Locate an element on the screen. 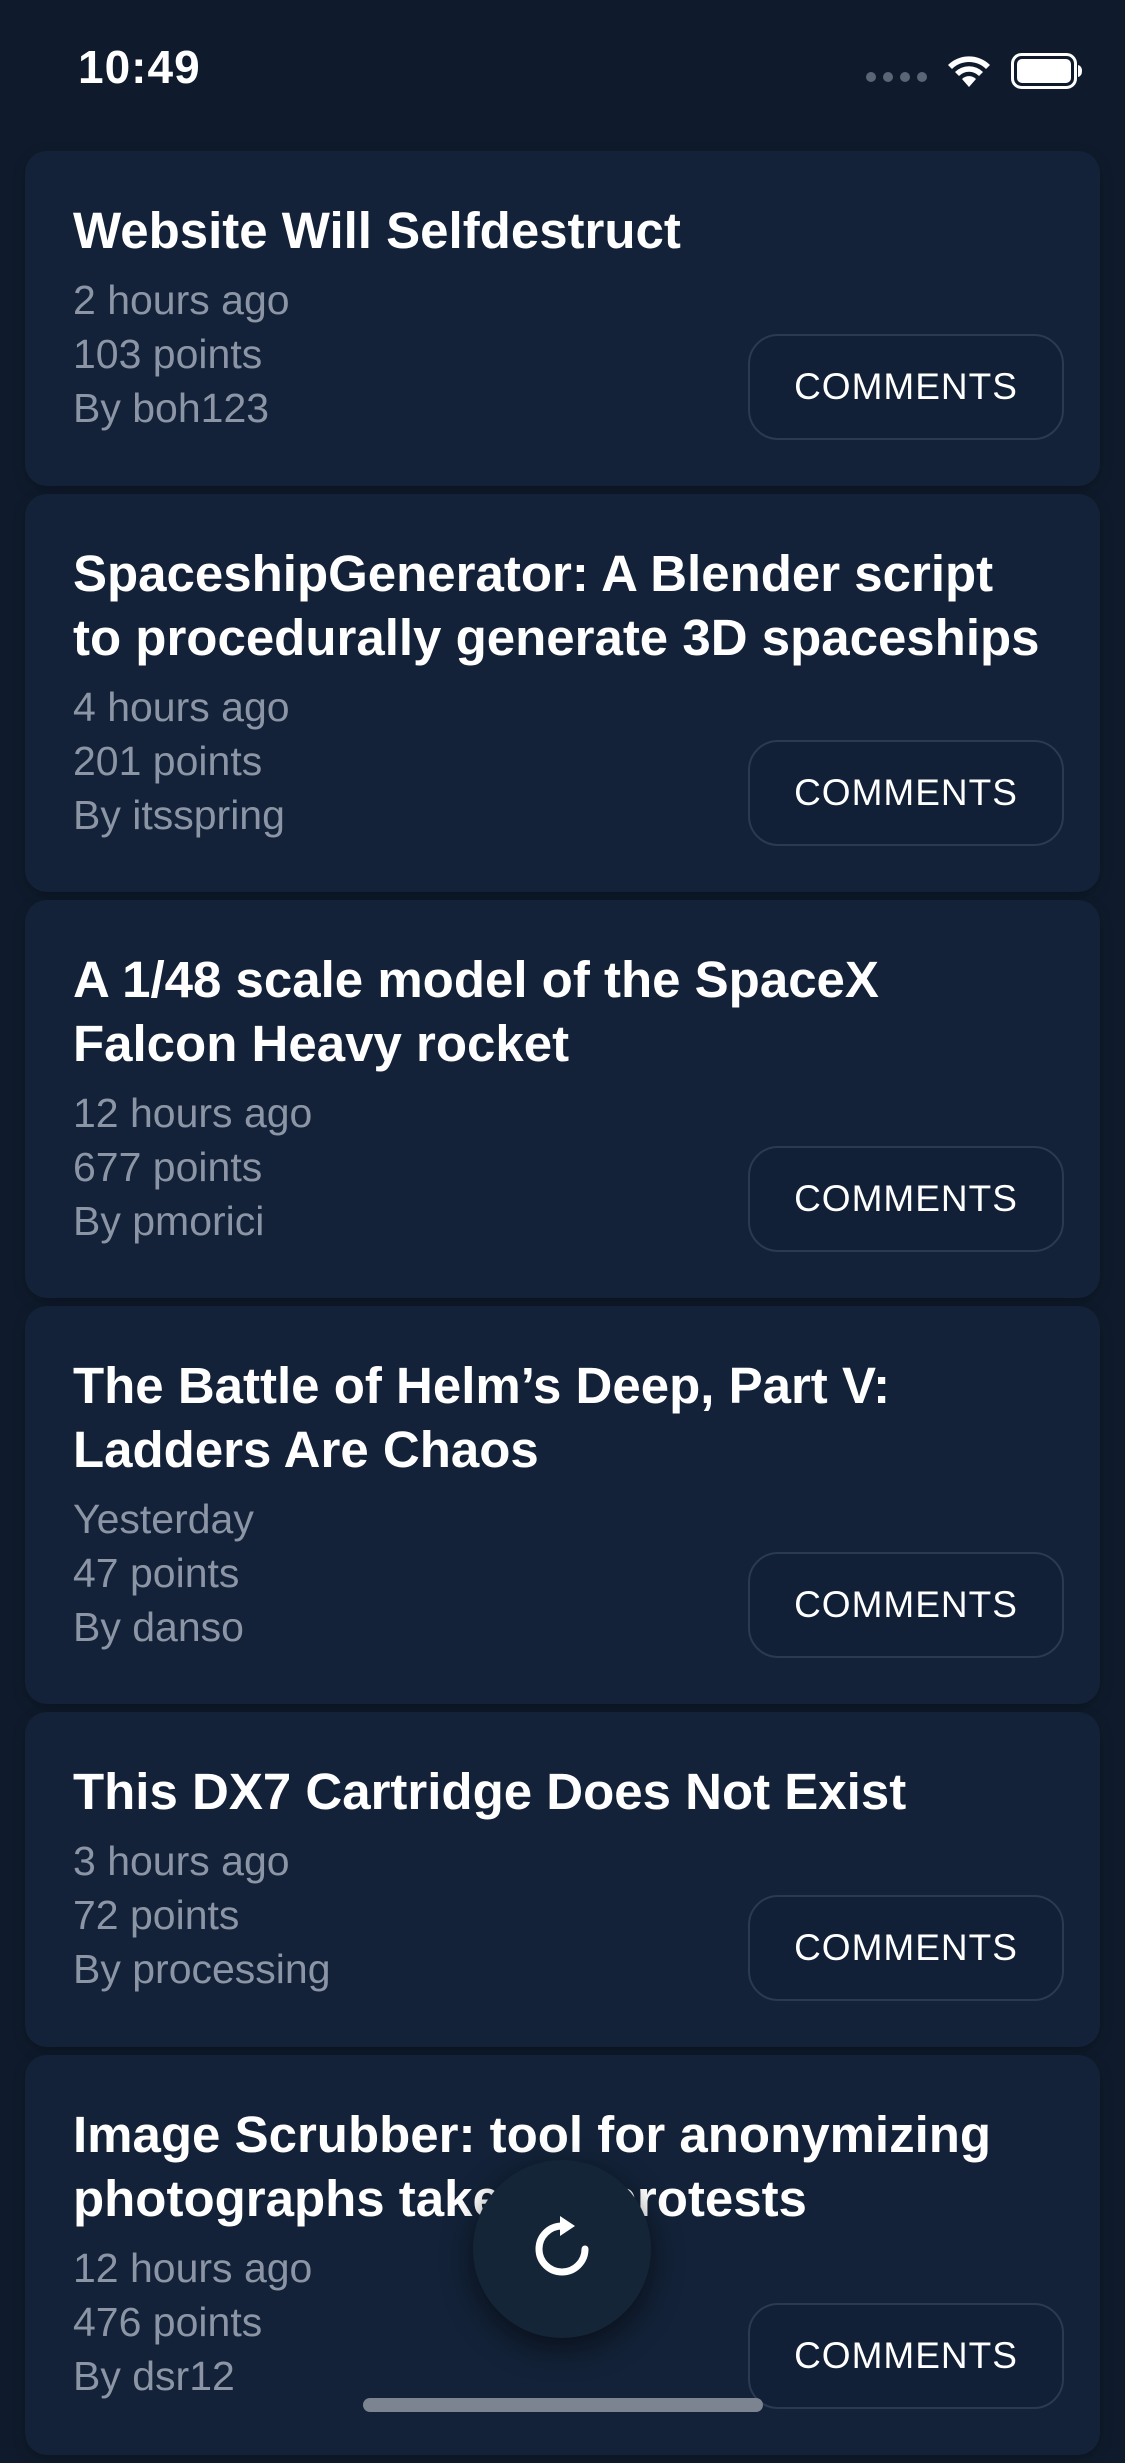  status-time: 10:49 is located at coordinates (139, 67).